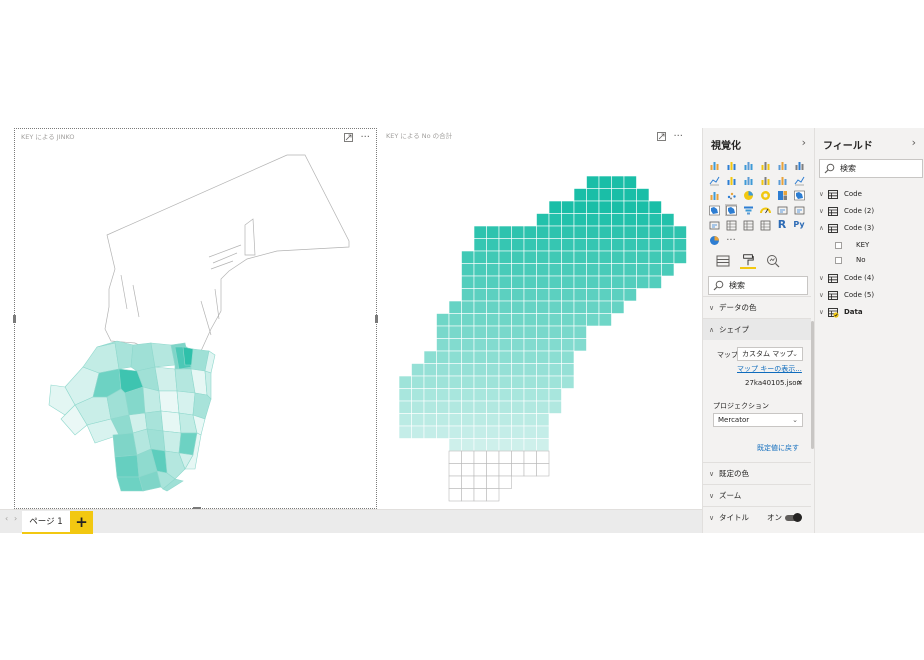 The height and width of the screenshot is (660, 924). I want to click on line-and-stacked-column-chart-icon, so click(782, 180).